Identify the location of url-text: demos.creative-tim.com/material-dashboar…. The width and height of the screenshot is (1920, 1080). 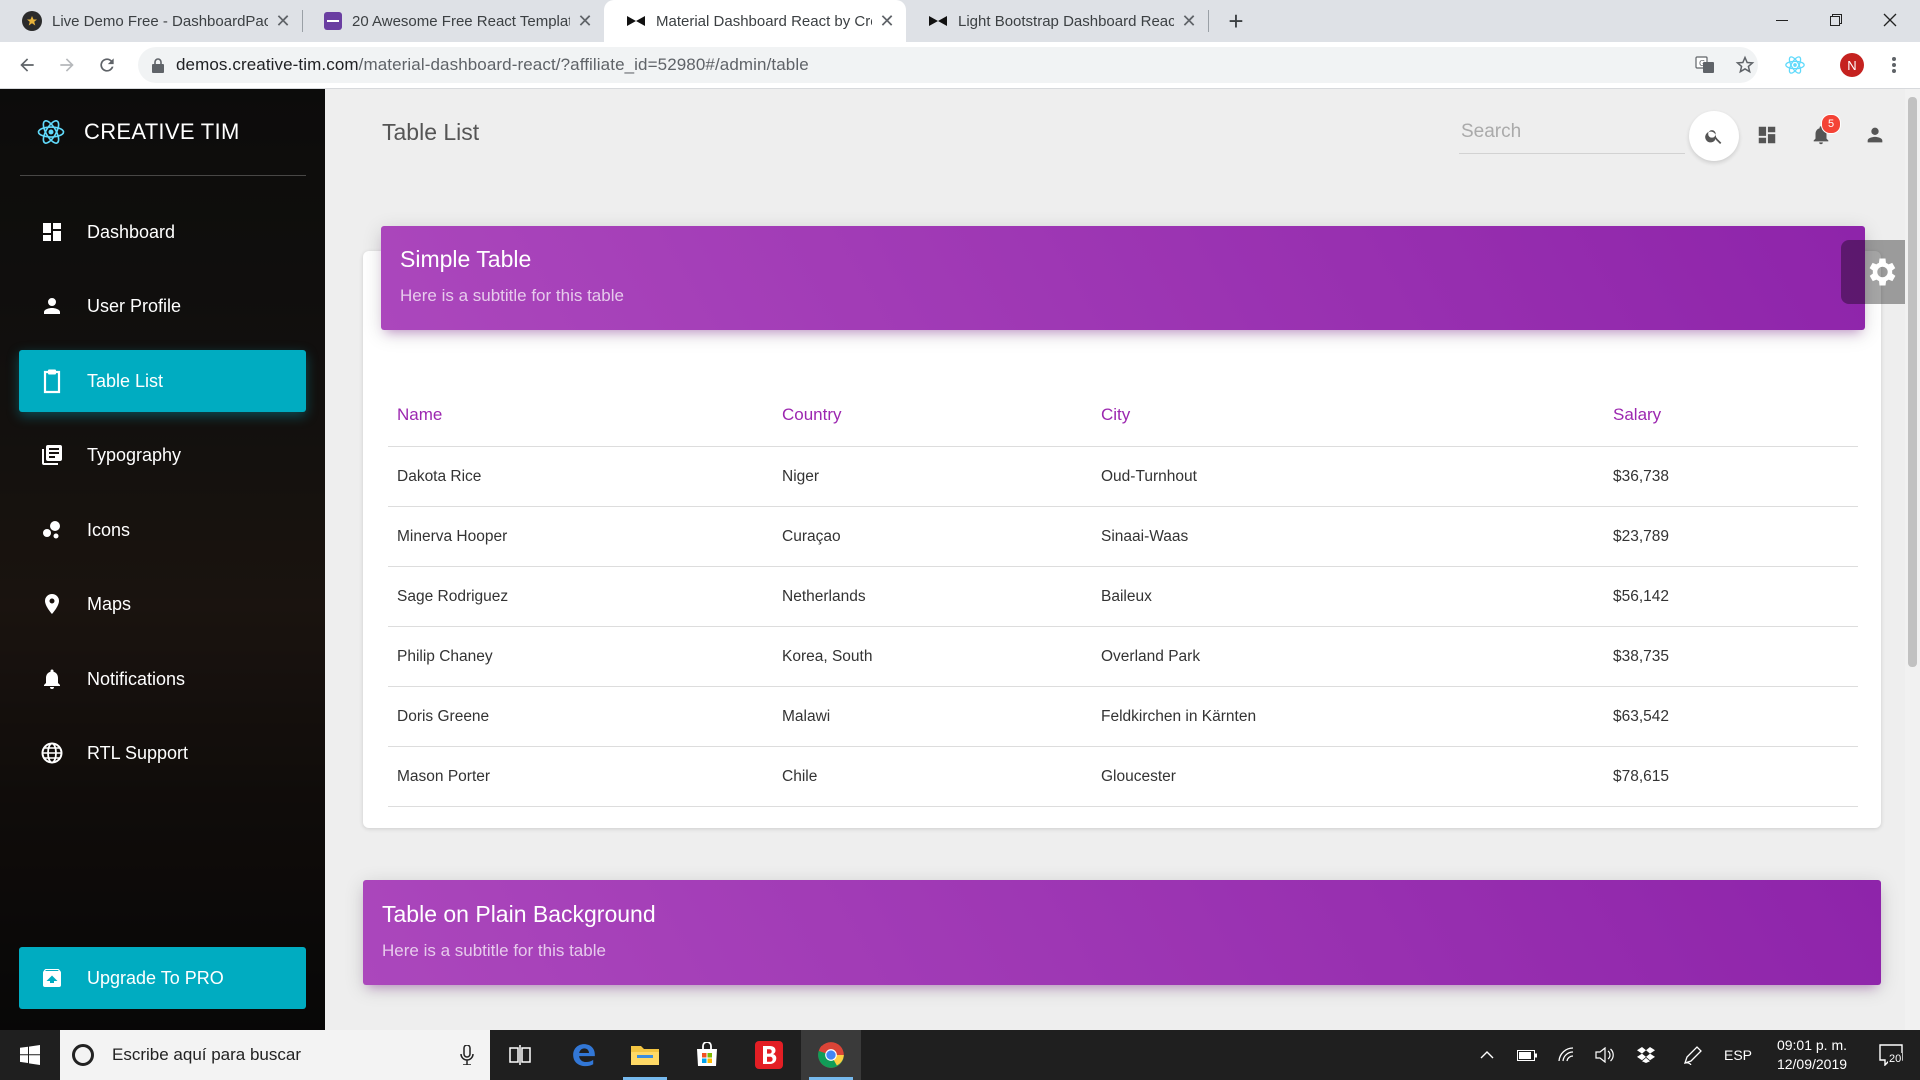
(492, 65).